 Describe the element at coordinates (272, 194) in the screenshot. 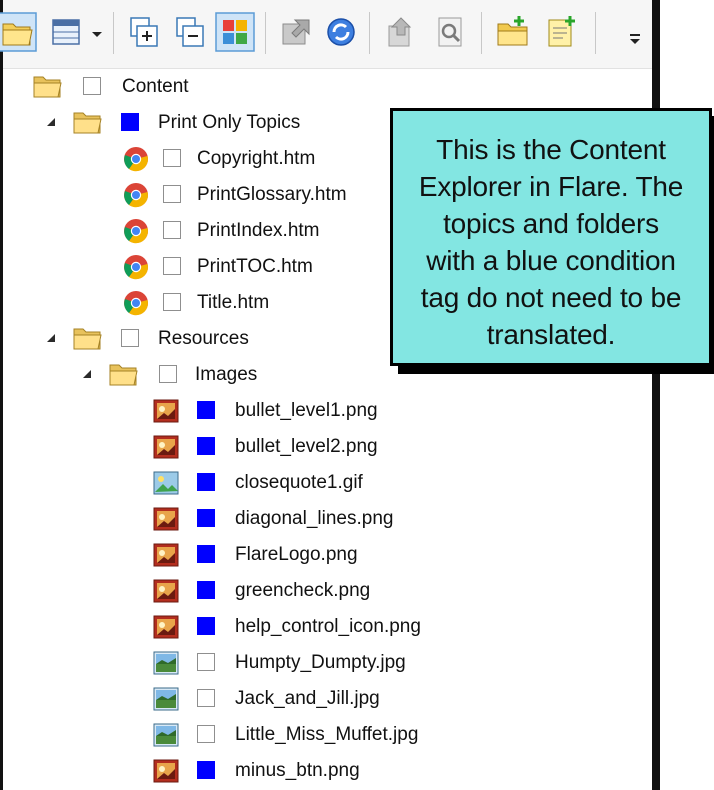

I see `tree-item-label: PrintGlossary.htm` at that location.